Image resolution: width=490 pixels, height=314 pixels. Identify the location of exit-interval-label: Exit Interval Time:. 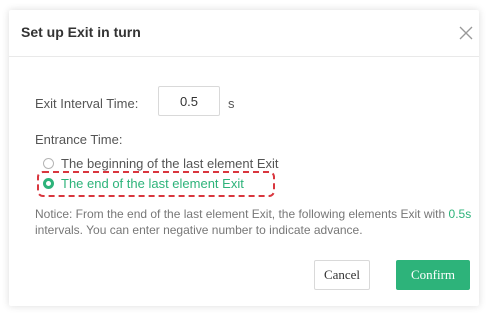
(87, 103).